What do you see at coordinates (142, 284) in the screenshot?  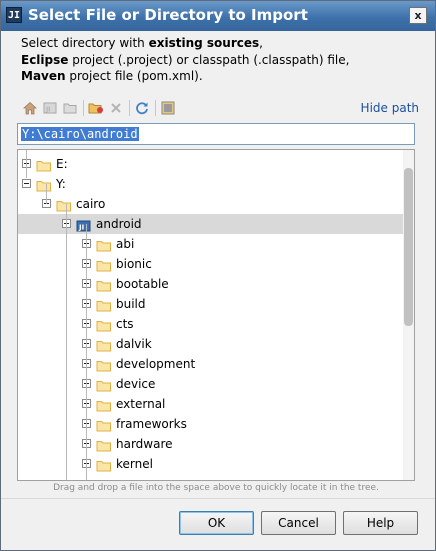 I see `tree-node-label: bootable` at bounding box center [142, 284].